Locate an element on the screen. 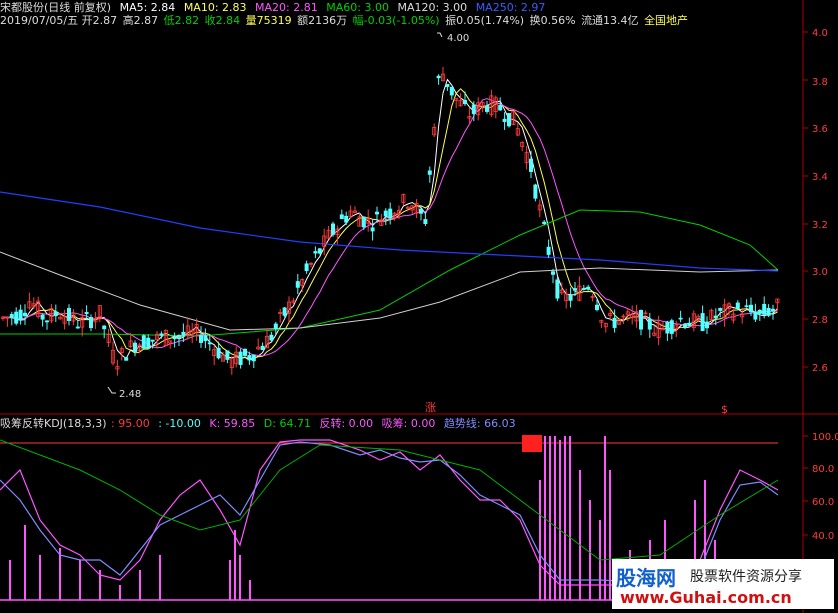 The width and height of the screenshot is (838, 613). ind-tick: 40.0 is located at coordinates (823, 536).